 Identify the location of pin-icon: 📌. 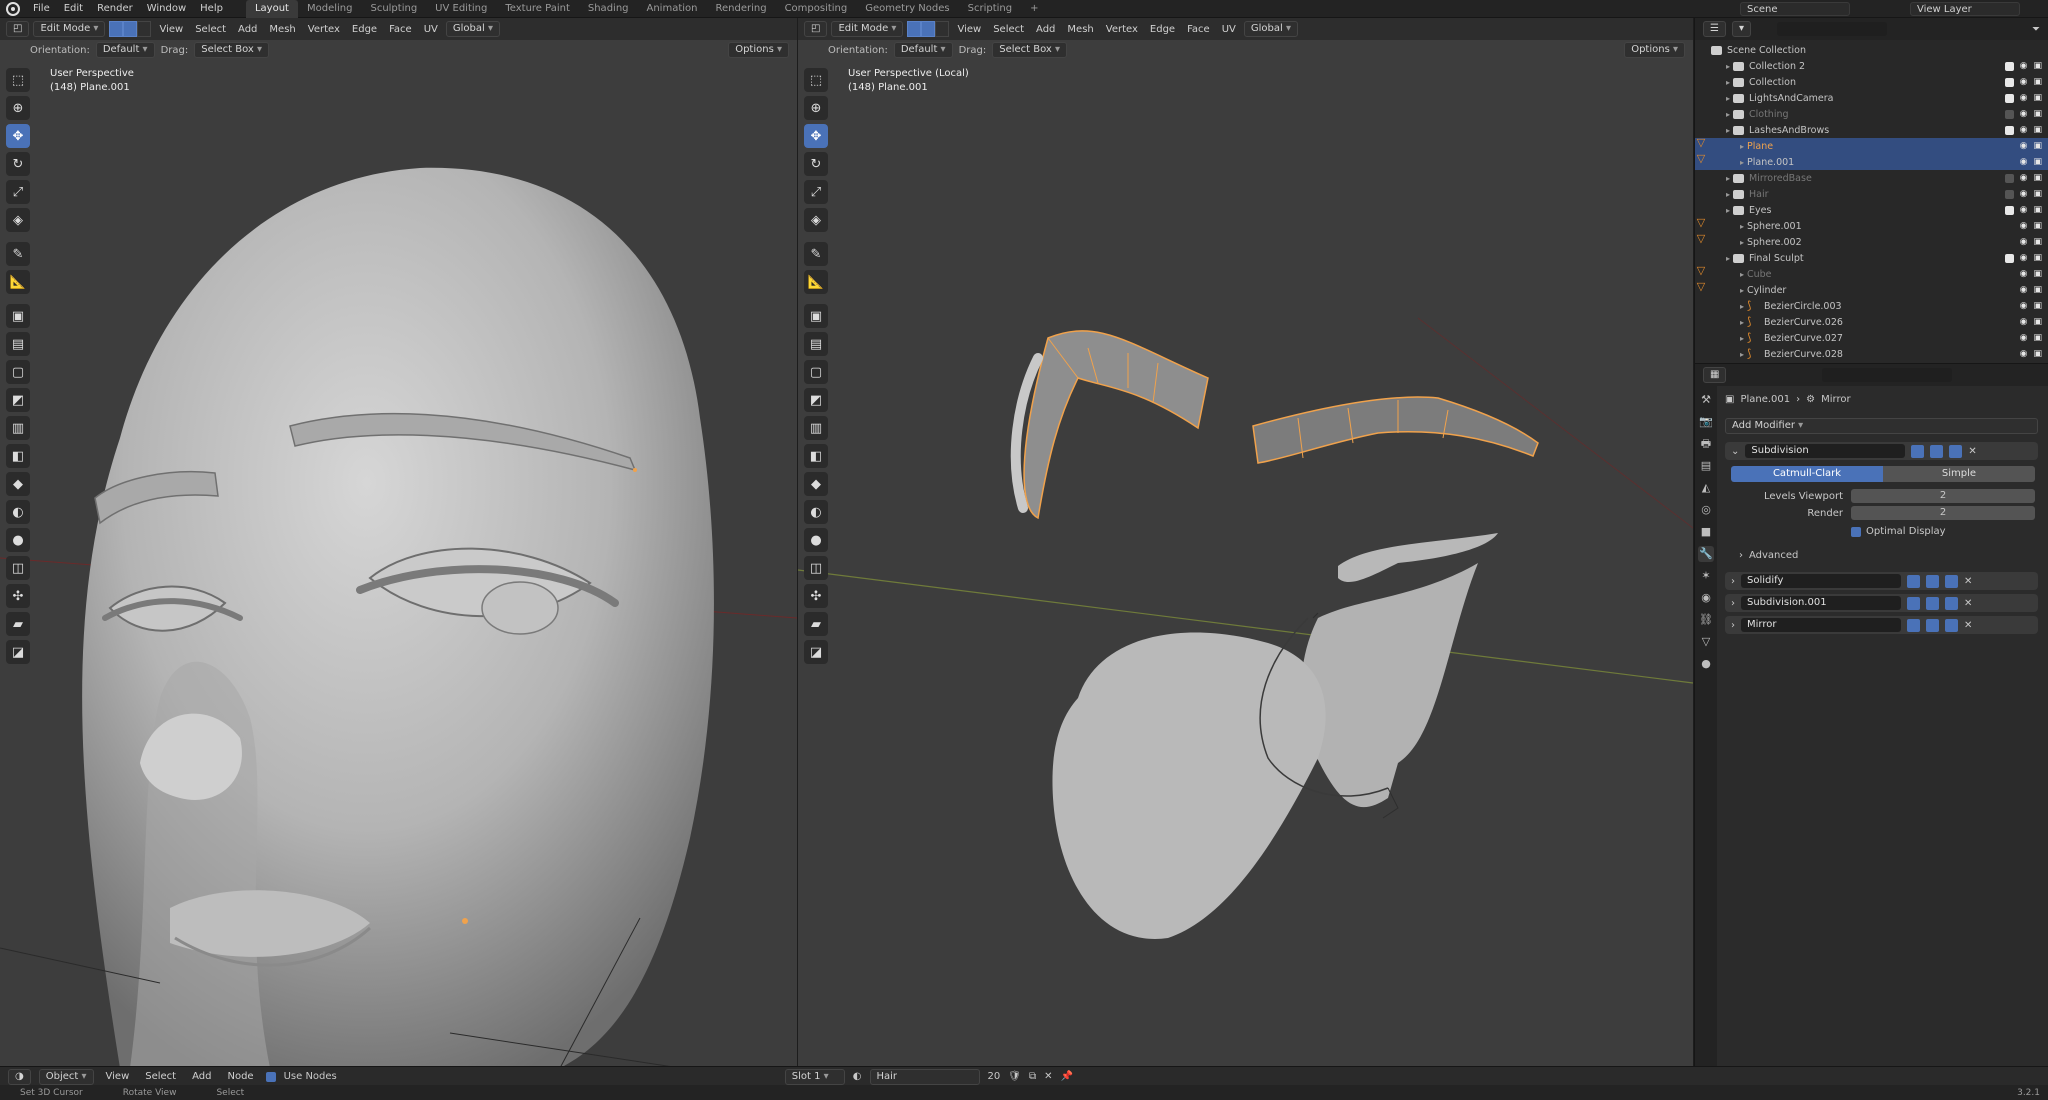
(1066, 1076).